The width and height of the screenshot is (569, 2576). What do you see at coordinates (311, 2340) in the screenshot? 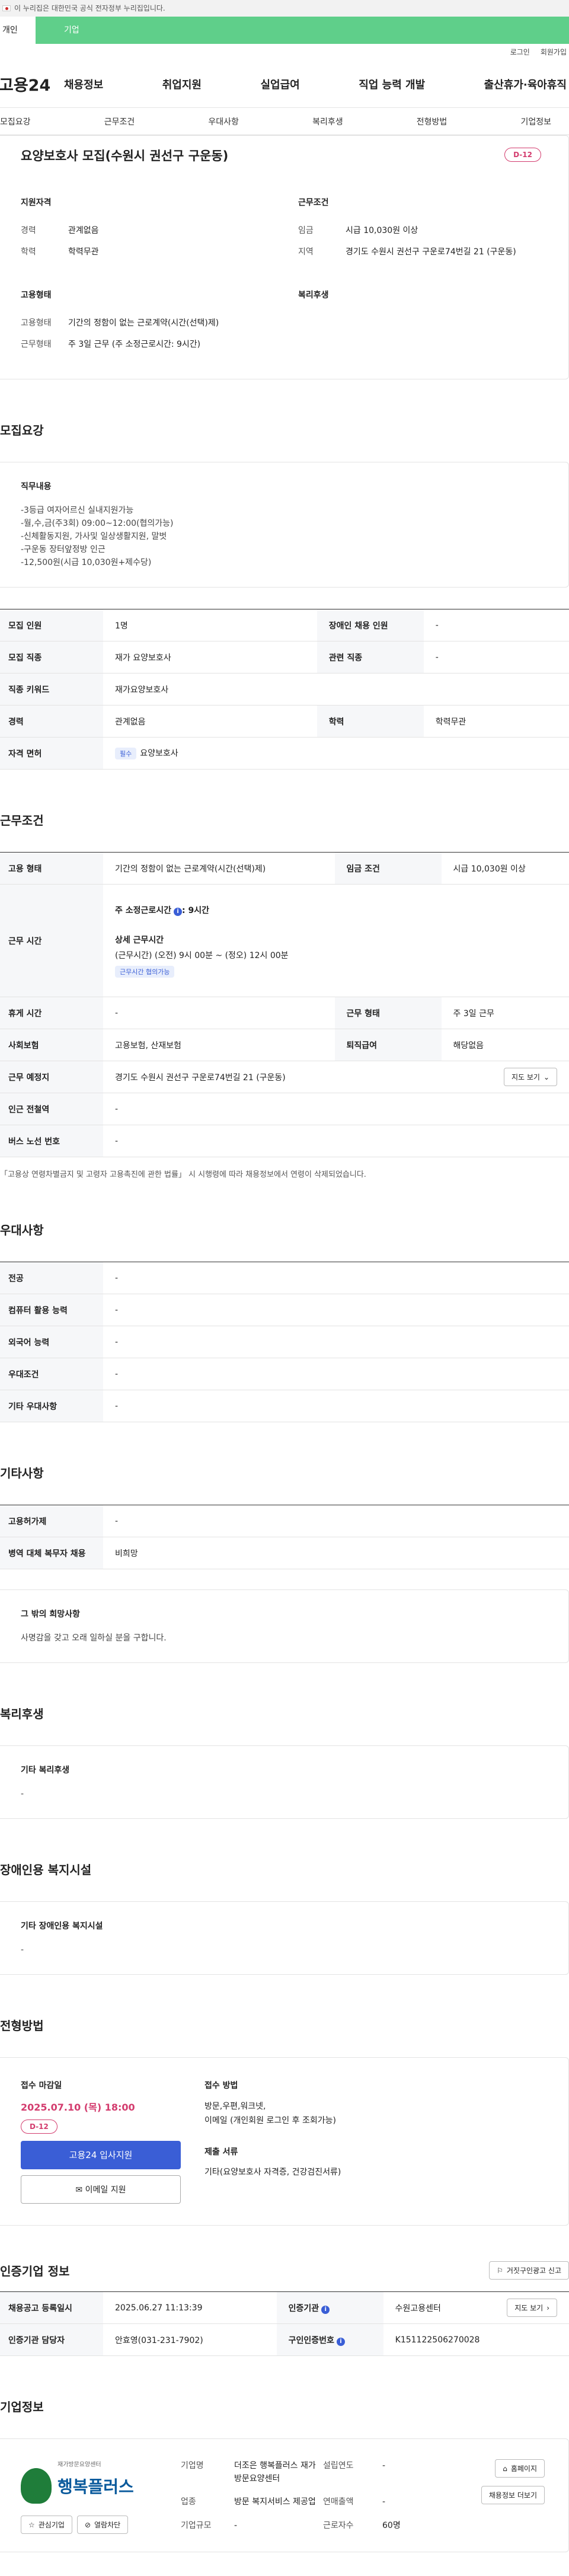
I see `cert-number-label: 구인인증번호` at bounding box center [311, 2340].